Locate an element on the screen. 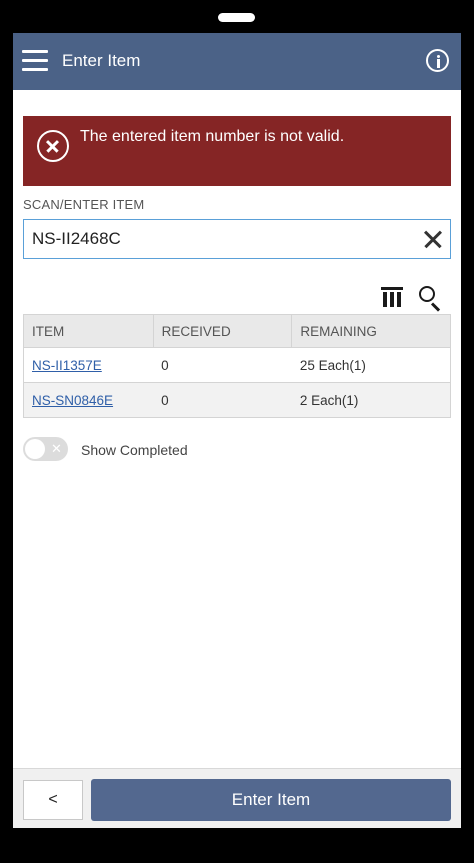 Image resolution: width=474 pixels, height=863 pixels. table-row: NS-SN0846E 0 2 Each(1) is located at coordinates (237, 400).